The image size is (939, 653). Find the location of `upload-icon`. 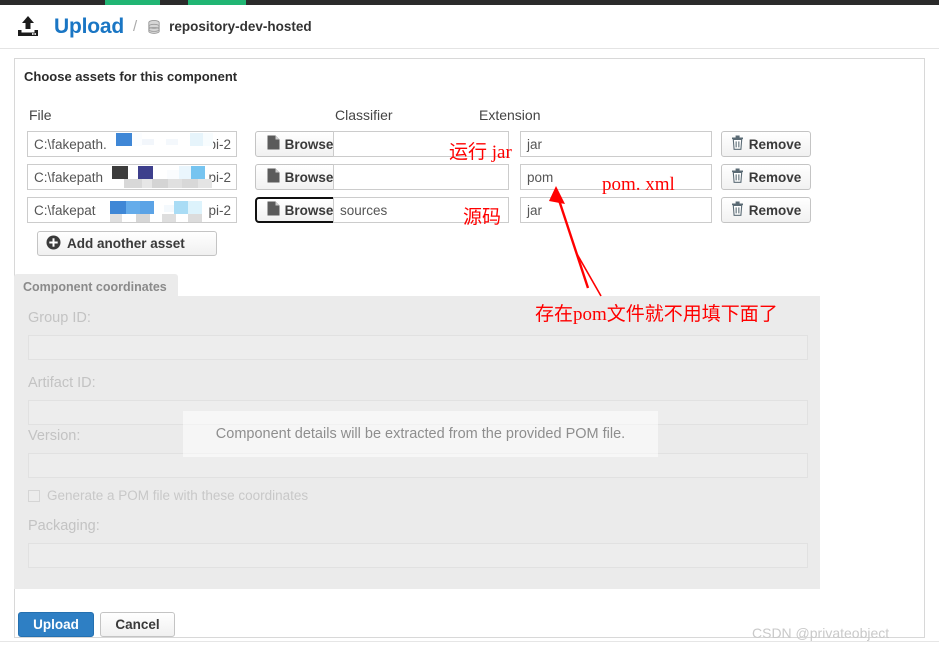

upload-icon is located at coordinates (28, 27).